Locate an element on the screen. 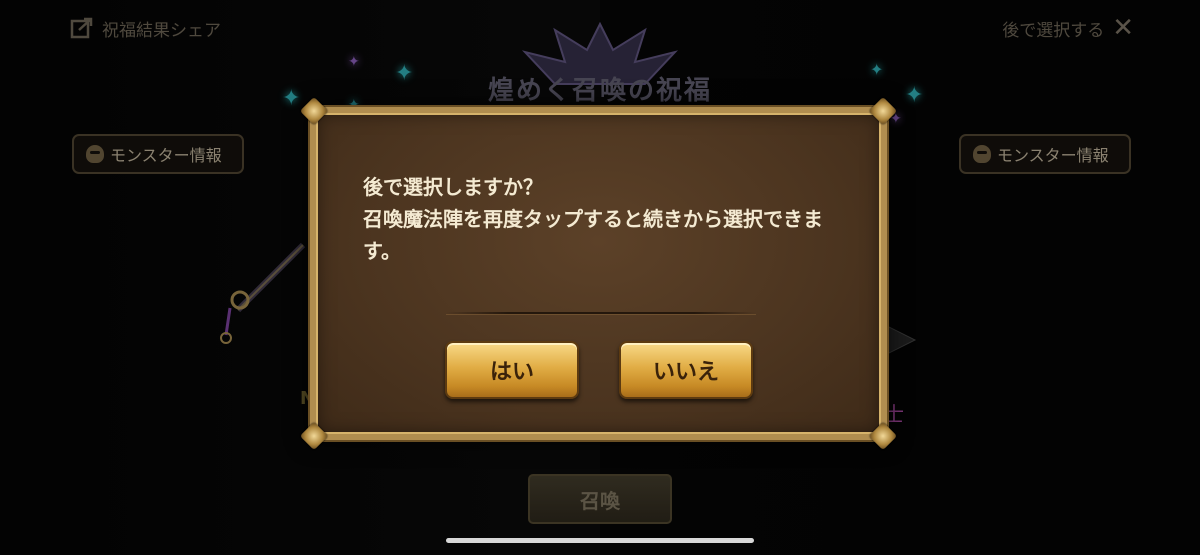  dialog-divider is located at coordinates (601, 313).